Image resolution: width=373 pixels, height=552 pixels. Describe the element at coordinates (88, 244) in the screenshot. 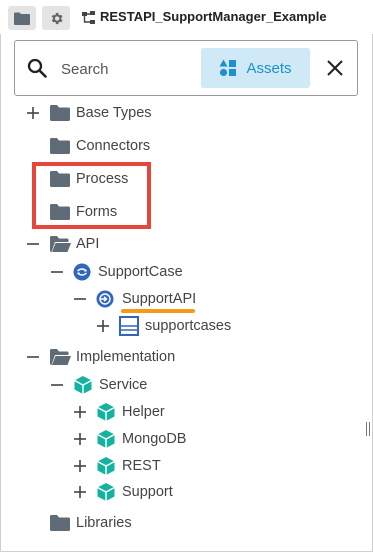

I see `tree-item-label: API` at that location.